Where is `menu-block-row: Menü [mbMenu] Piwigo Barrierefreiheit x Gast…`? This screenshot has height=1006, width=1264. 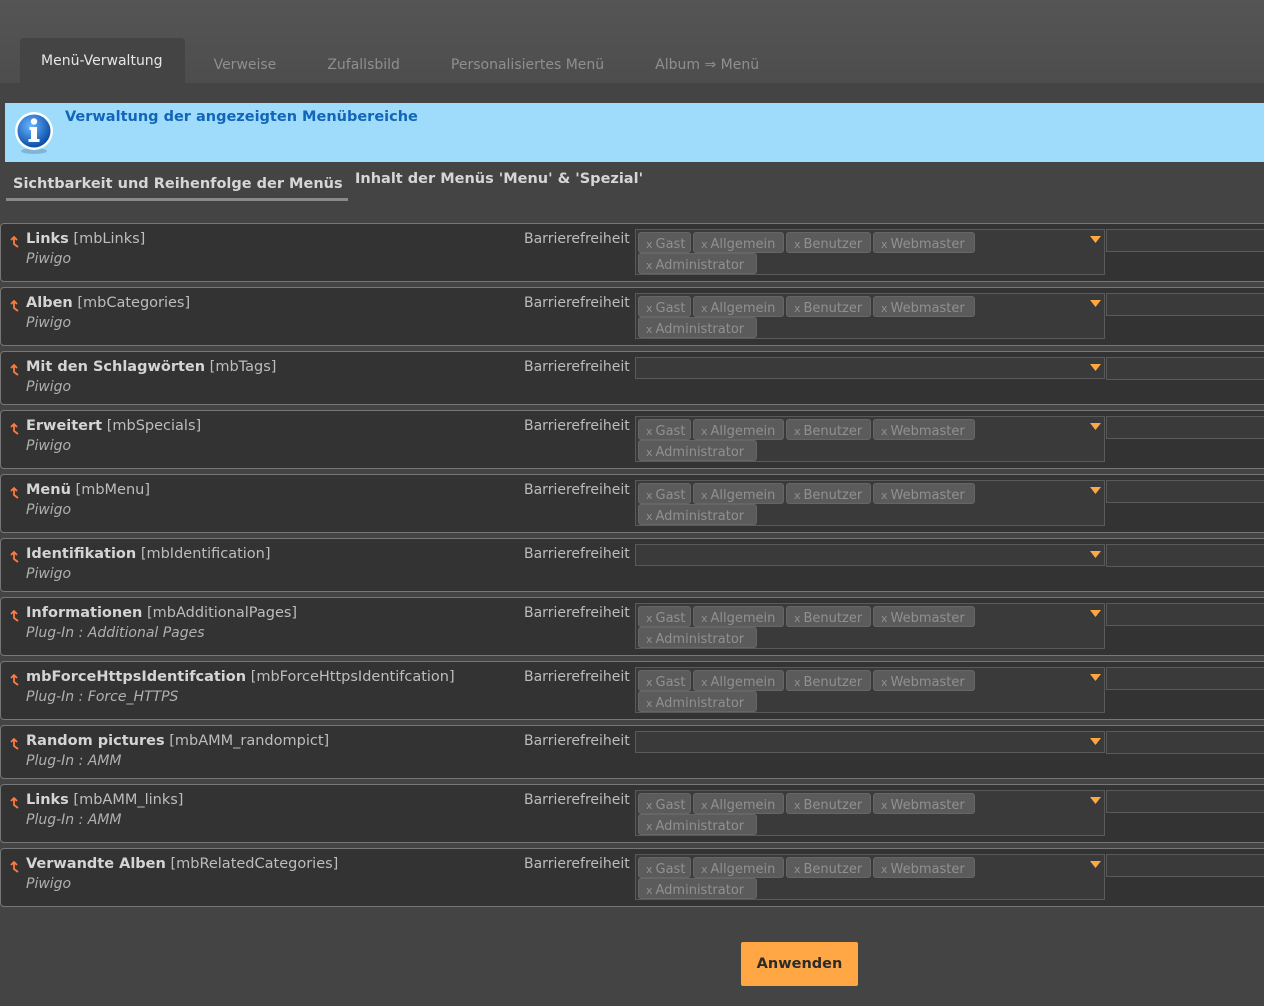 menu-block-row: Menü [mbMenu] Piwigo Barrierefreiheit x Gast… is located at coordinates (632, 503).